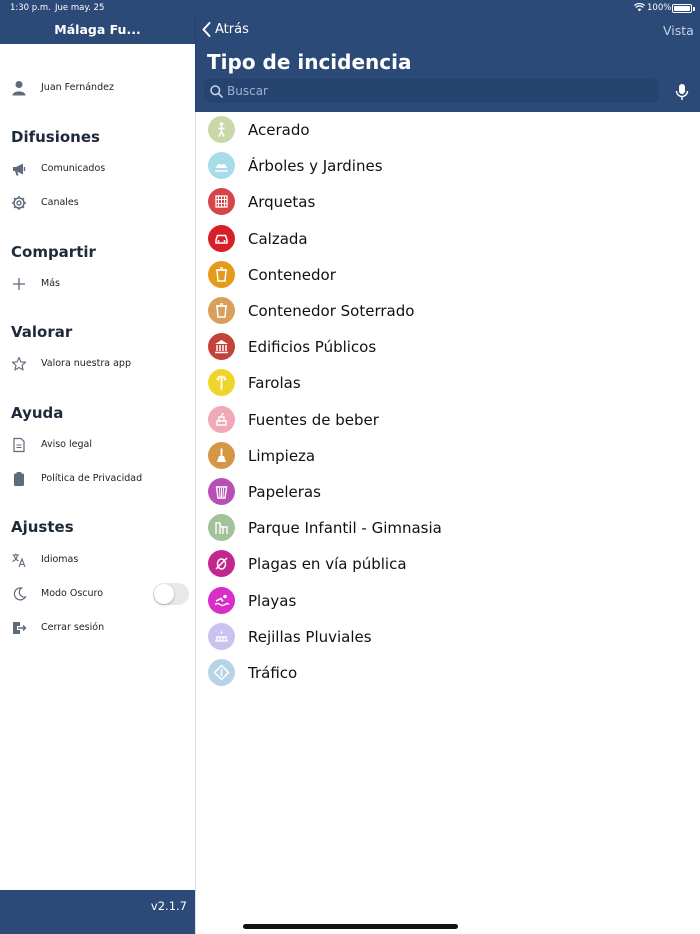  I want to click on gear-icon, so click(19, 203).